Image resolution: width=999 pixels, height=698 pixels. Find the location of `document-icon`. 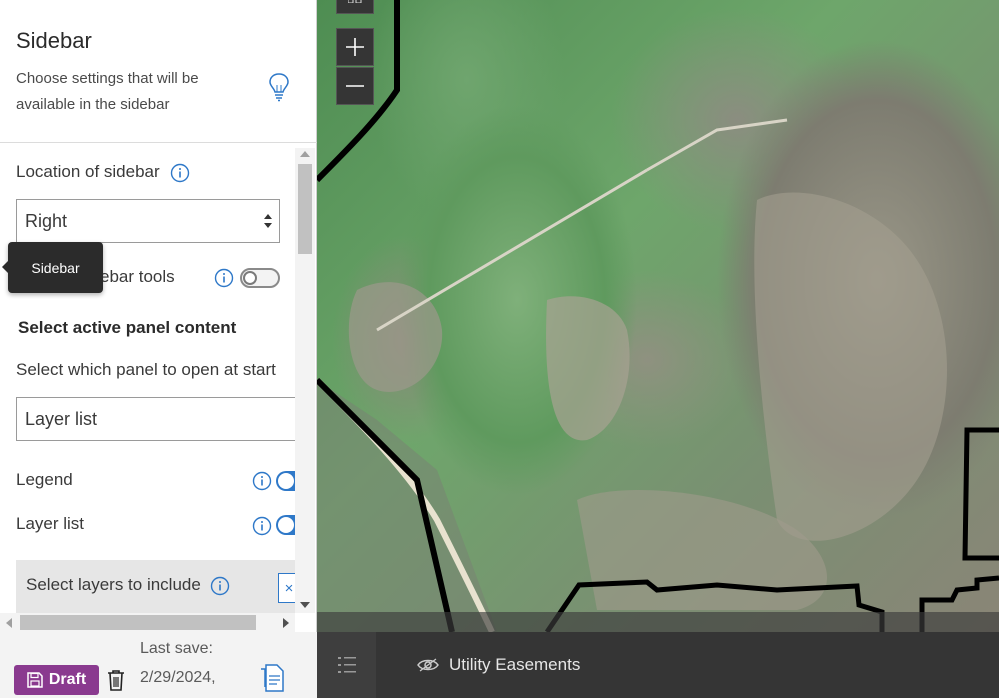

document-icon is located at coordinates (272, 678).